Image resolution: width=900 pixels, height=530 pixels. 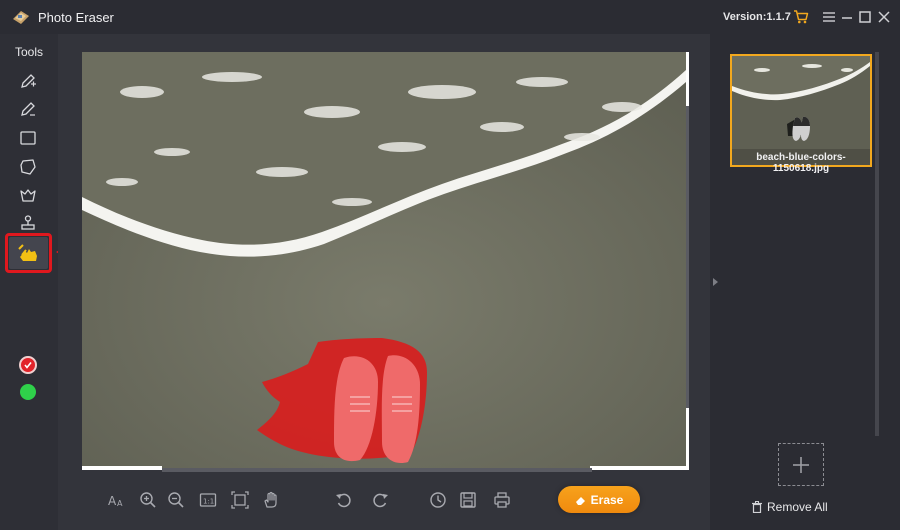 I want to click on fit-icon, so click(x=240, y=500).